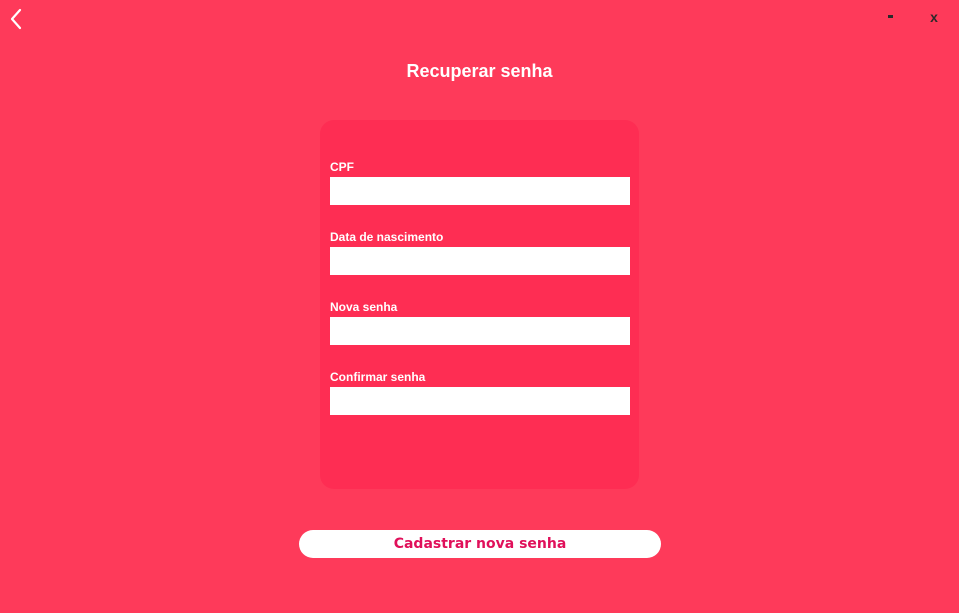  I want to click on birth-date-label: Data de nascimento, so click(387, 237).